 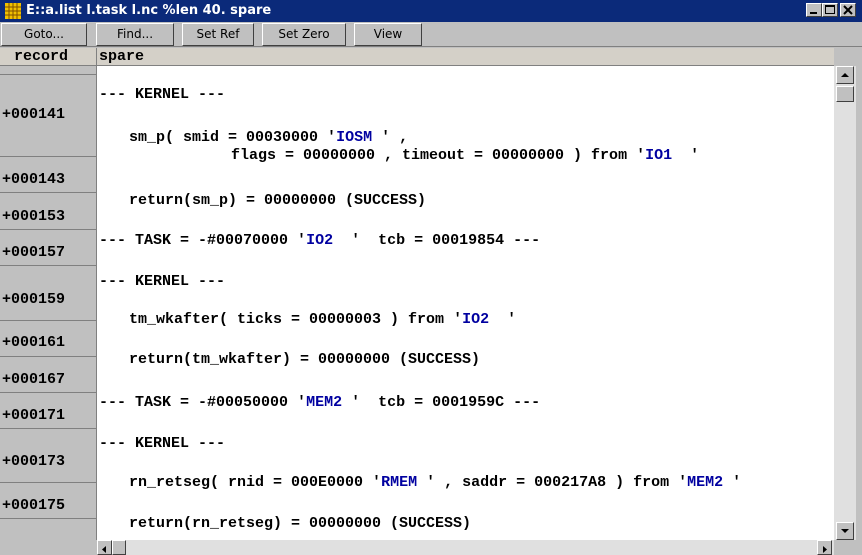 What do you see at coordinates (845, 303) in the screenshot?
I see `vertical-scrollbar` at bounding box center [845, 303].